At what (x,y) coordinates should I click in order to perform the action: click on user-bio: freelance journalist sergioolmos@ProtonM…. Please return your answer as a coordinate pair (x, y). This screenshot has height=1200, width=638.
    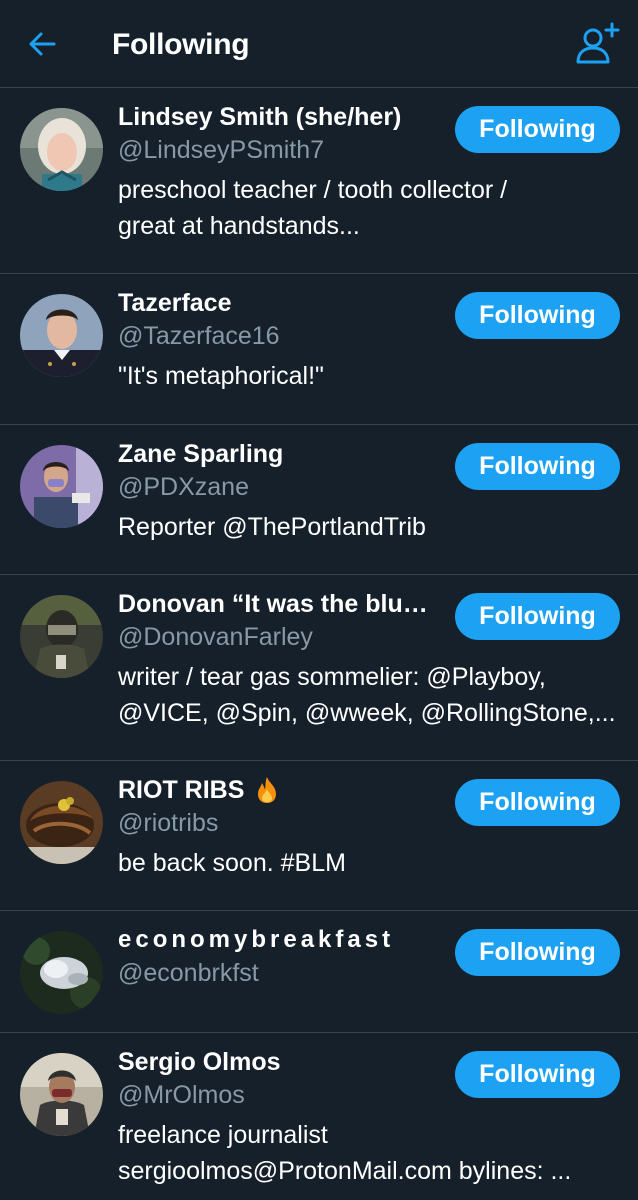
    Looking at the image, I should click on (369, 1153).